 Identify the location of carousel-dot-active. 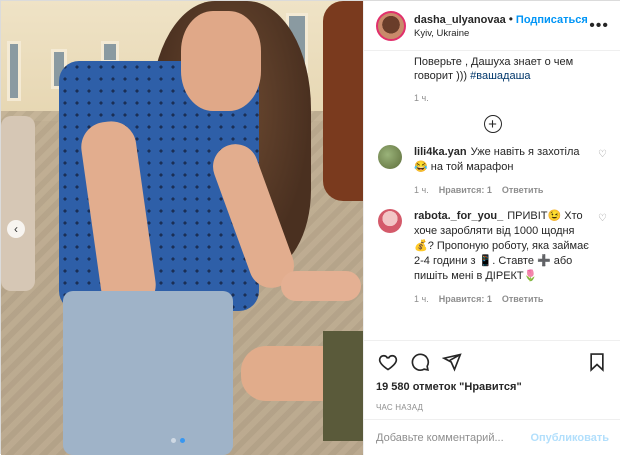
(182, 440).